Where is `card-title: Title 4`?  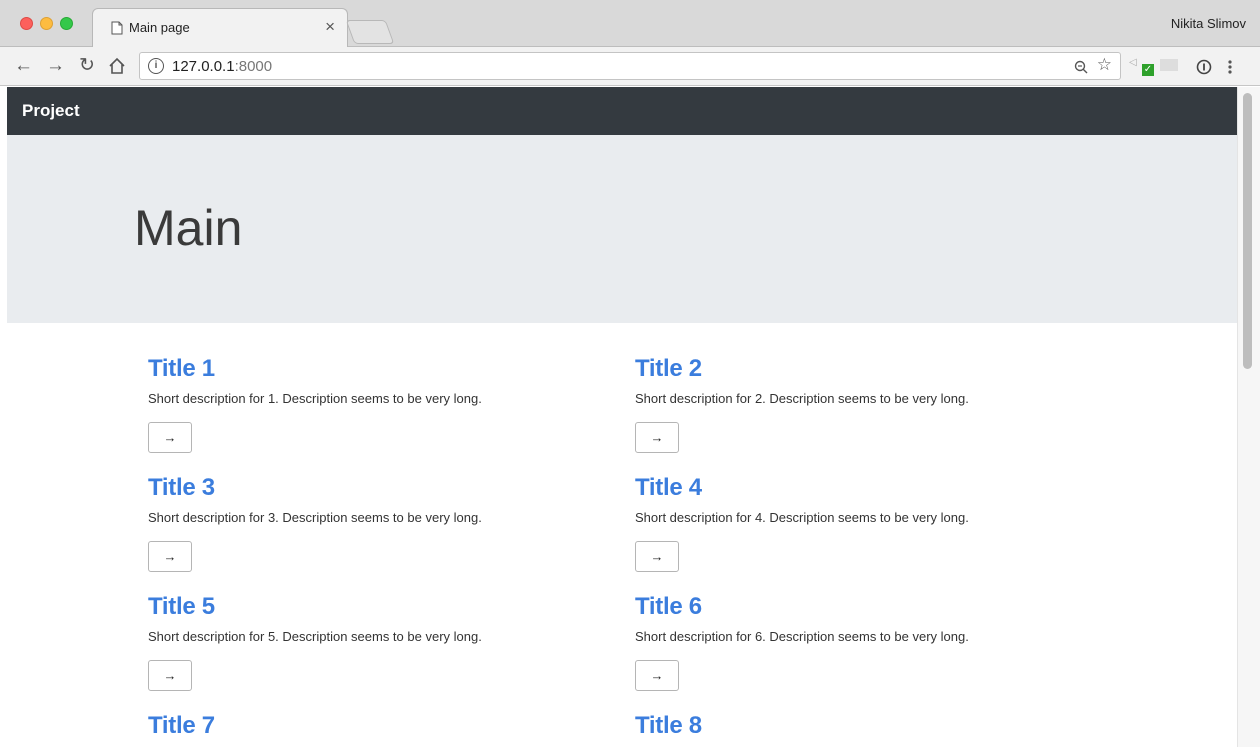 card-title: Title 4 is located at coordinates (865, 488).